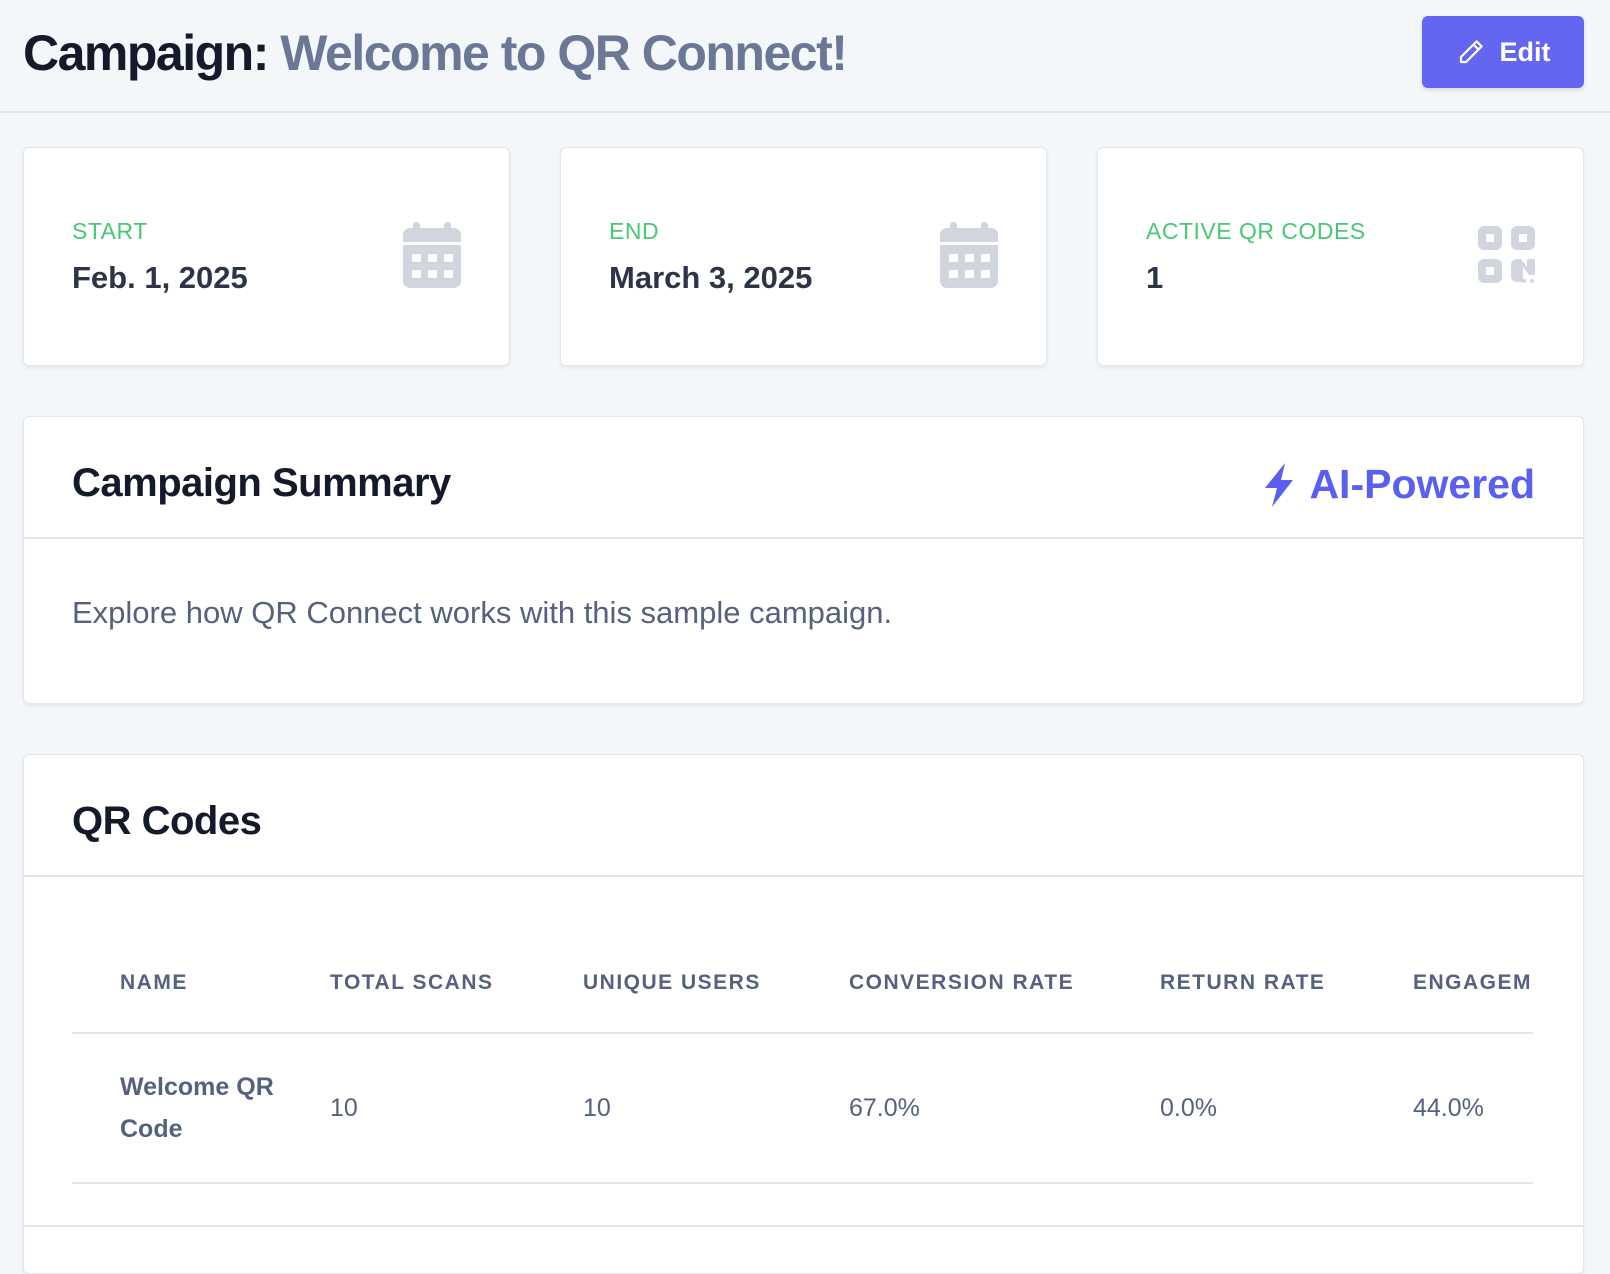  What do you see at coordinates (668, 983) in the screenshot?
I see `column-header-unique-users: UNIQUE USERS` at bounding box center [668, 983].